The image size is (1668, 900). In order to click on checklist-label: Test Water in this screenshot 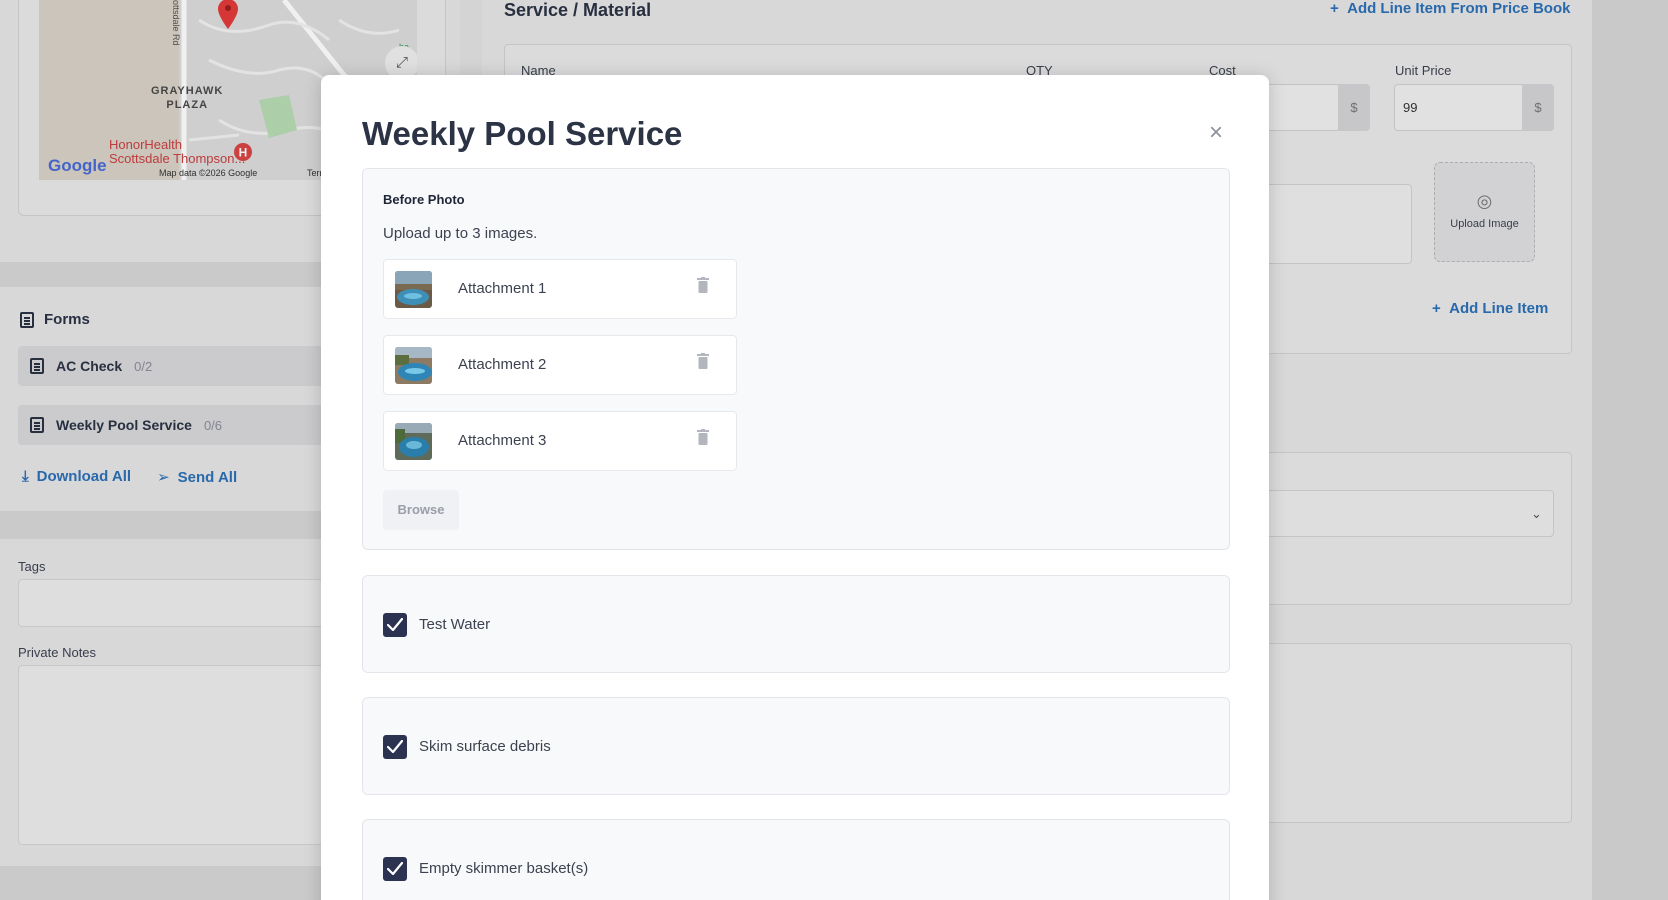, I will do `click(455, 624)`.